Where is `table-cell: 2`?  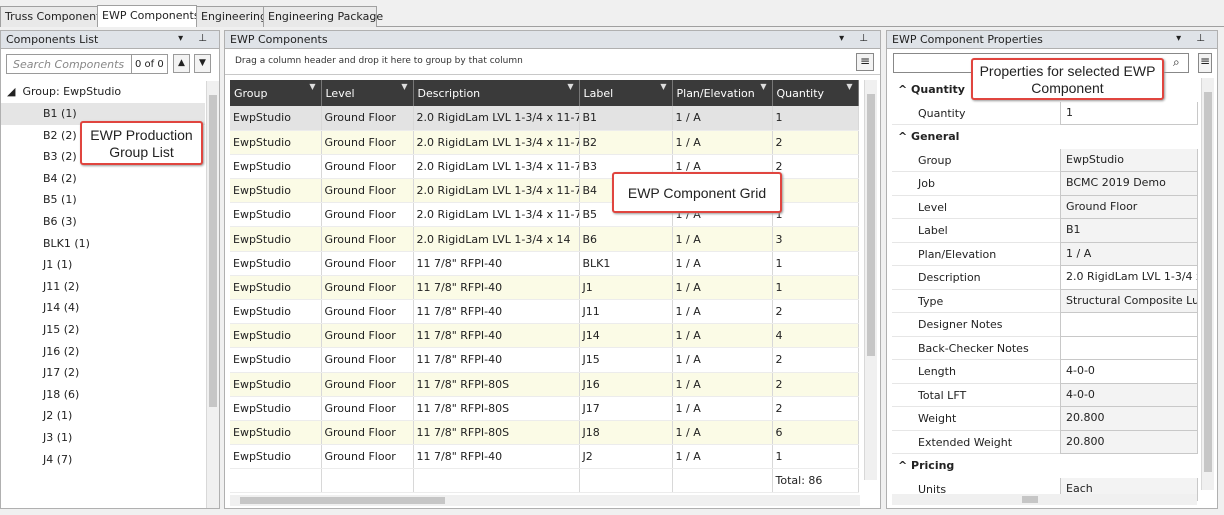
table-cell: 2 is located at coordinates (815, 408).